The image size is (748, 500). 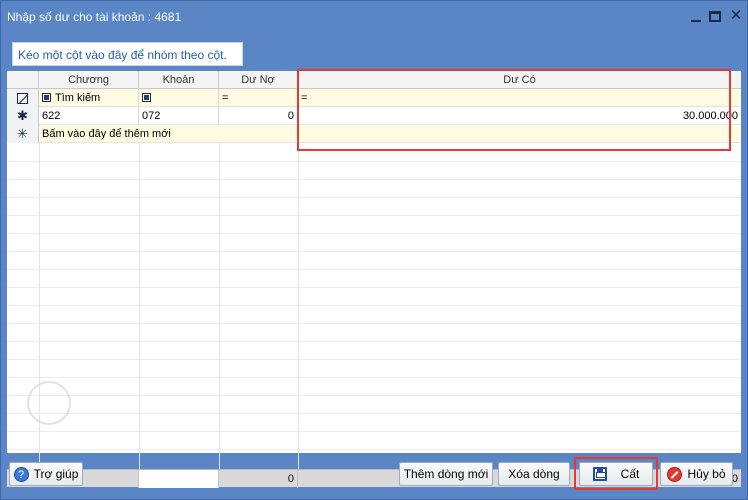 What do you see at coordinates (696, 16) in the screenshot?
I see `minimize-icon` at bounding box center [696, 16].